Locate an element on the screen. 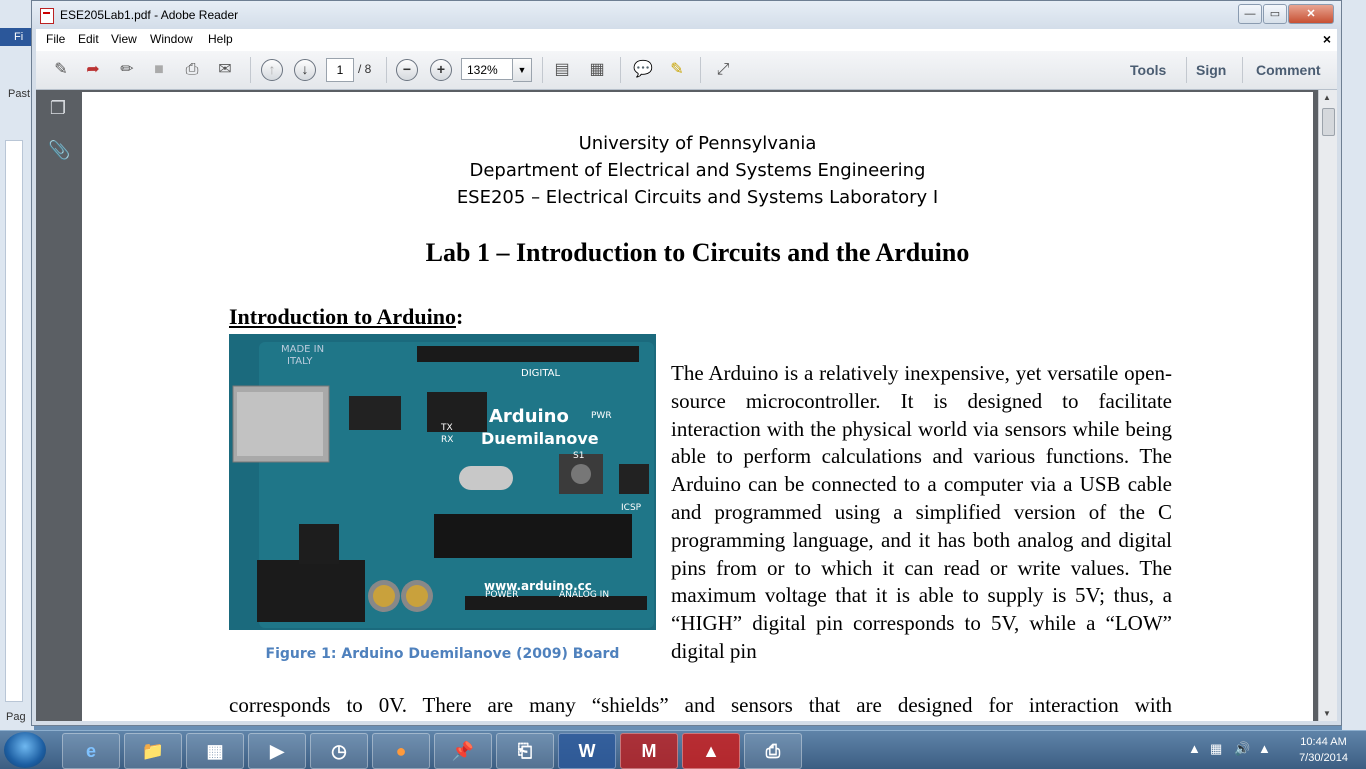  taskbar-scanner-app: ⎗ is located at coordinates (525, 751).